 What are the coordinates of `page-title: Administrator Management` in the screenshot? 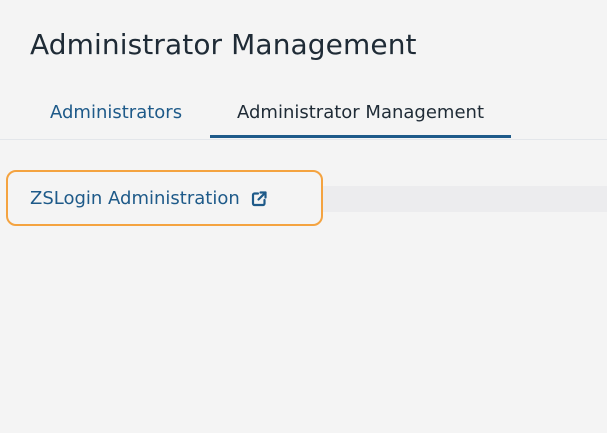 It's located at (223, 44).